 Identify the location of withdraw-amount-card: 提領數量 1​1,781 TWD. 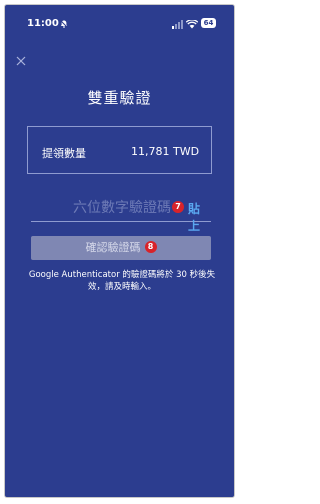
(119, 150).